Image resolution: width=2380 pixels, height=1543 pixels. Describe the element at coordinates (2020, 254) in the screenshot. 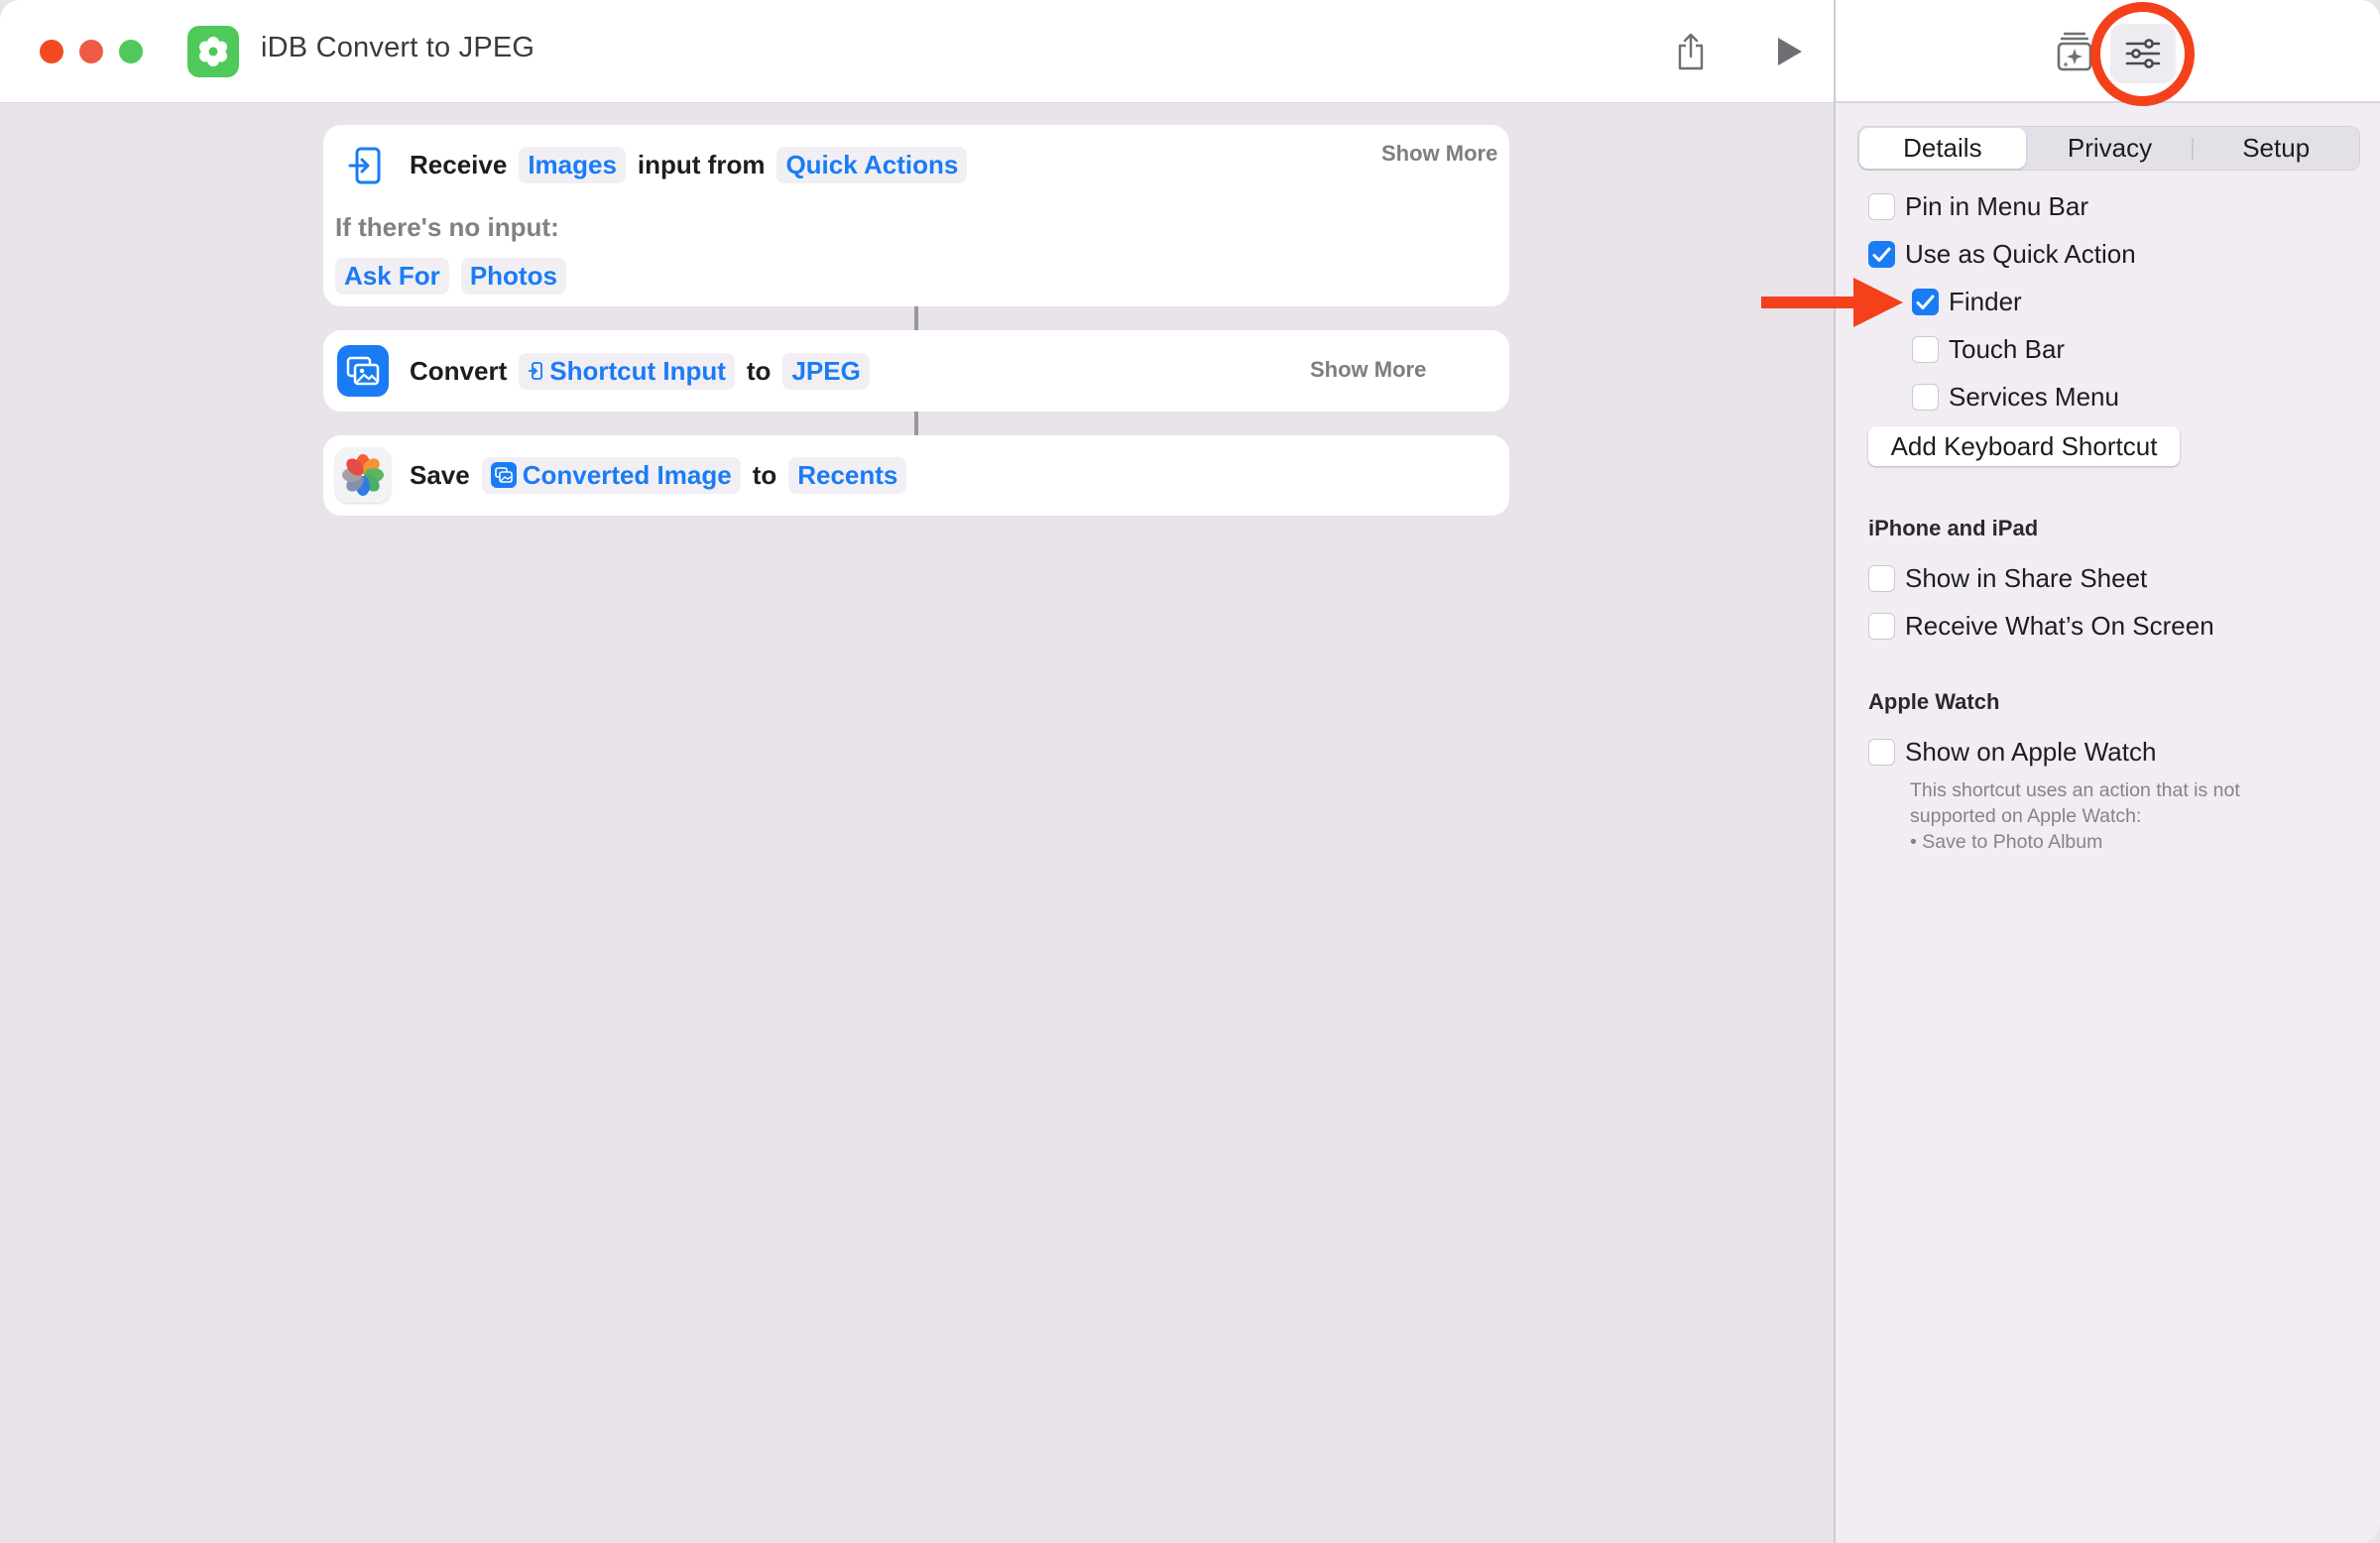

I see `checkbox-label: Use as Quick Action` at that location.